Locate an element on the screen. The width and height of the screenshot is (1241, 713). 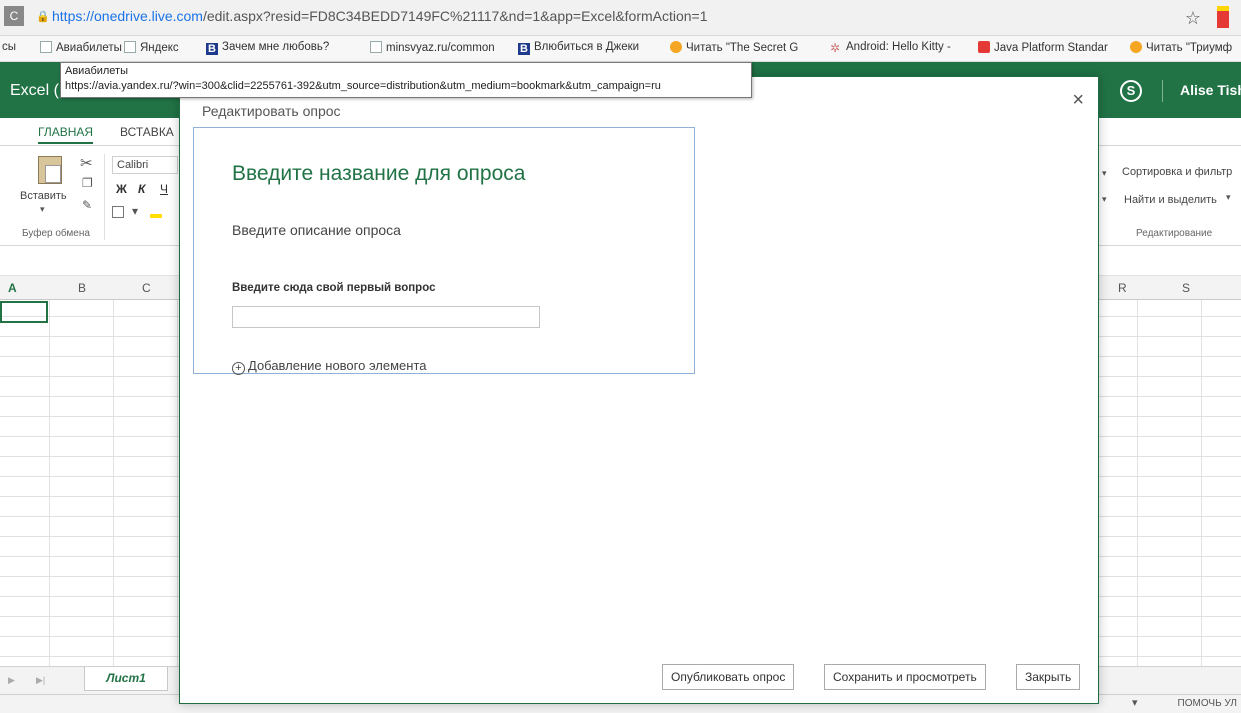
add-element-button: + Добавление нового элемента is located at coordinates (329, 366).